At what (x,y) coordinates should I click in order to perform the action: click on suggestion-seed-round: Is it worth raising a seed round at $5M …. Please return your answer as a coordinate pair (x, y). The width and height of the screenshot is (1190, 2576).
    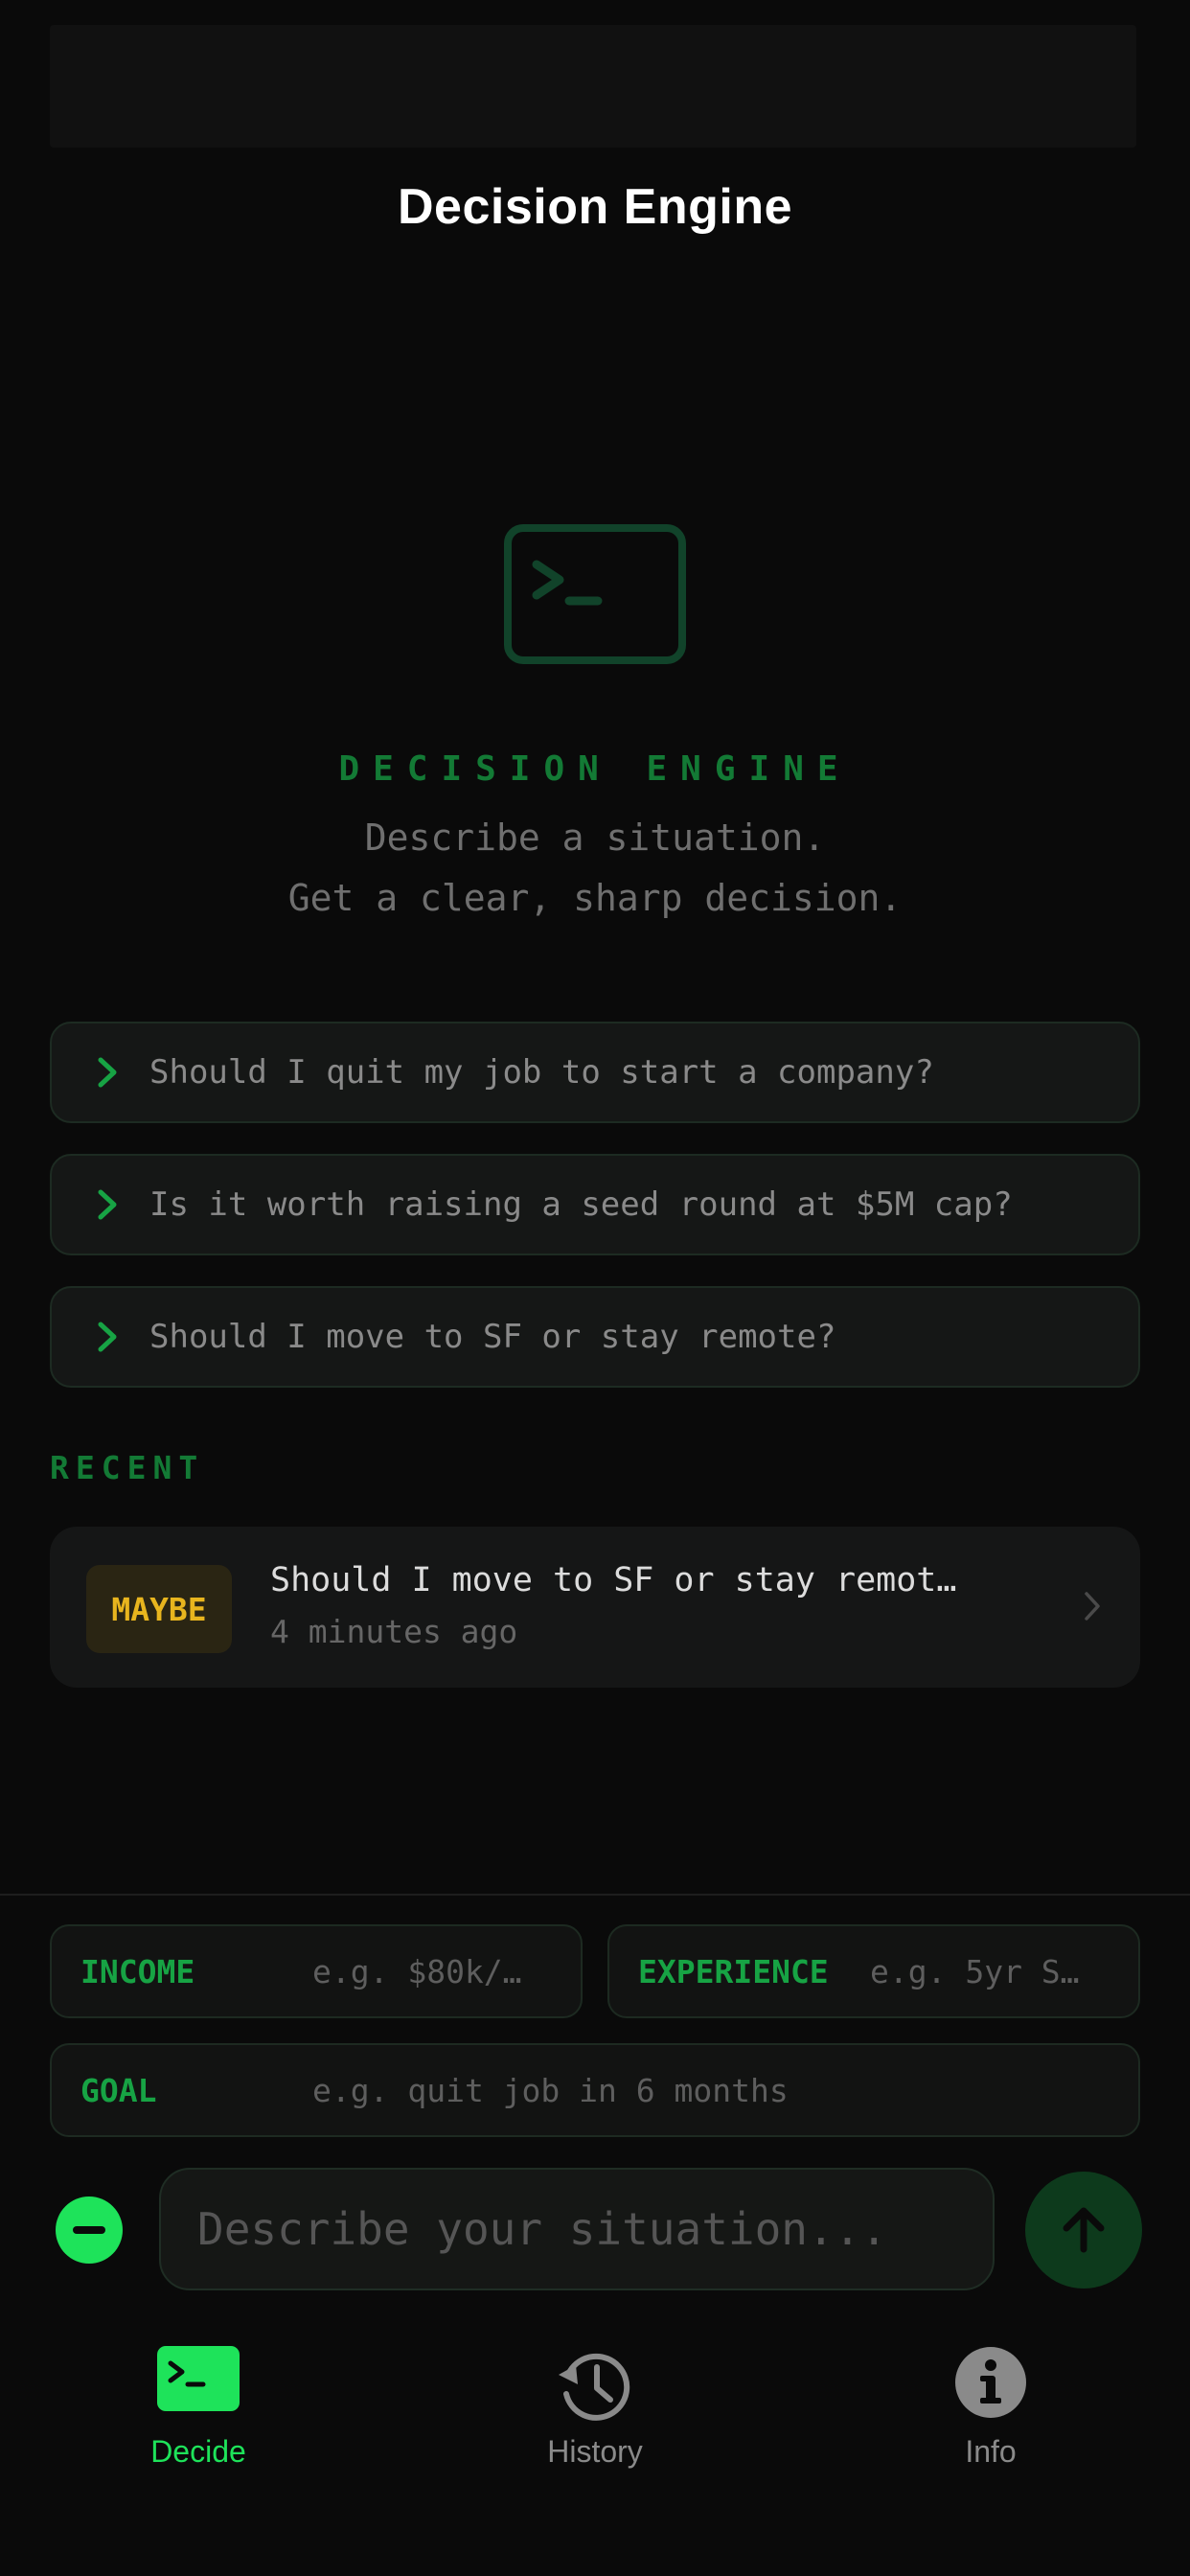
    Looking at the image, I should click on (595, 1204).